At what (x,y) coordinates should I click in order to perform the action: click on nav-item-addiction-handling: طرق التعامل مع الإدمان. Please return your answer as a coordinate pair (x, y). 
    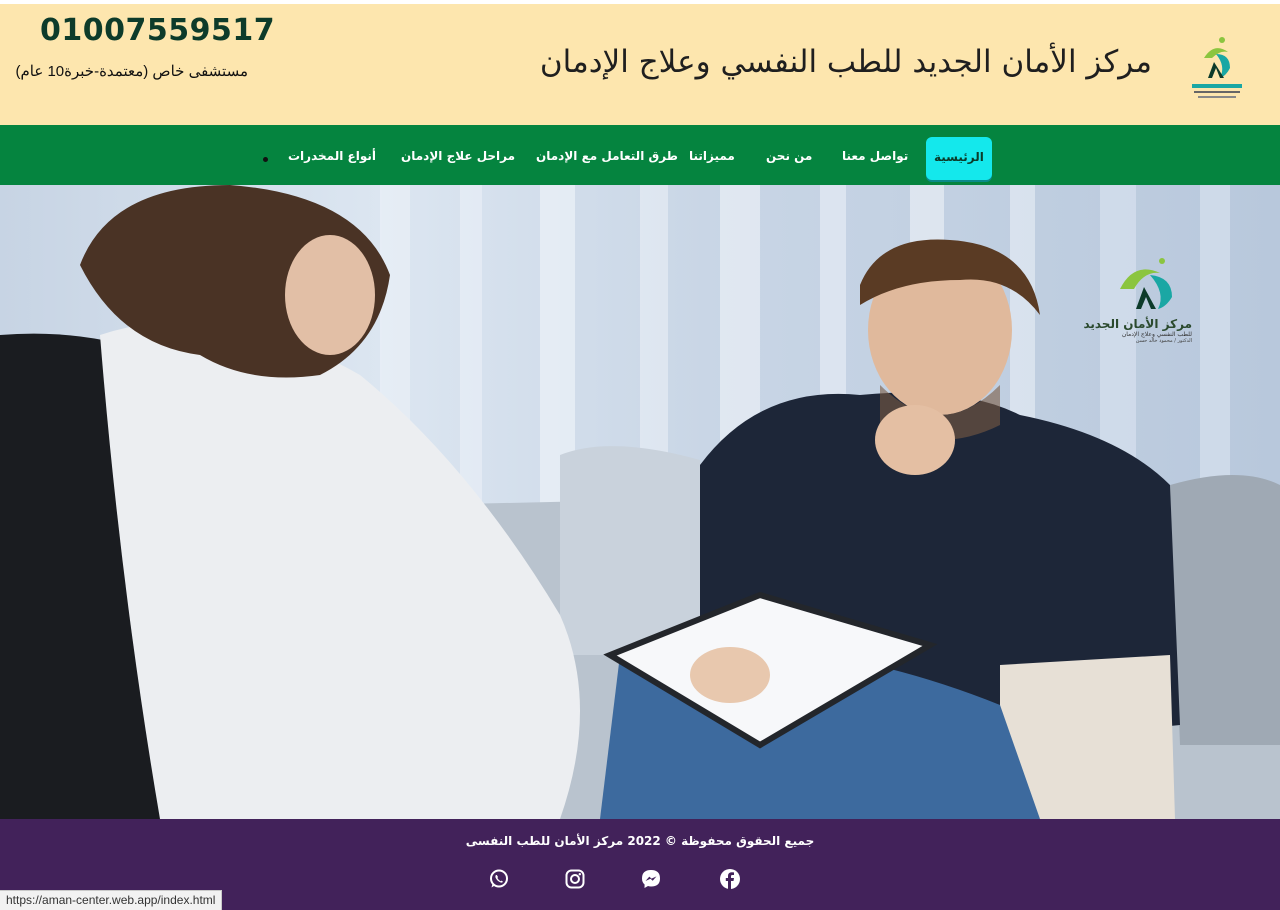
    Looking at the image, I should click on (607, 156).